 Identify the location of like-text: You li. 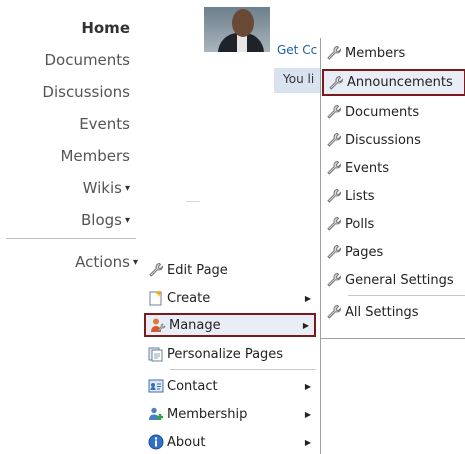
(299, 79).